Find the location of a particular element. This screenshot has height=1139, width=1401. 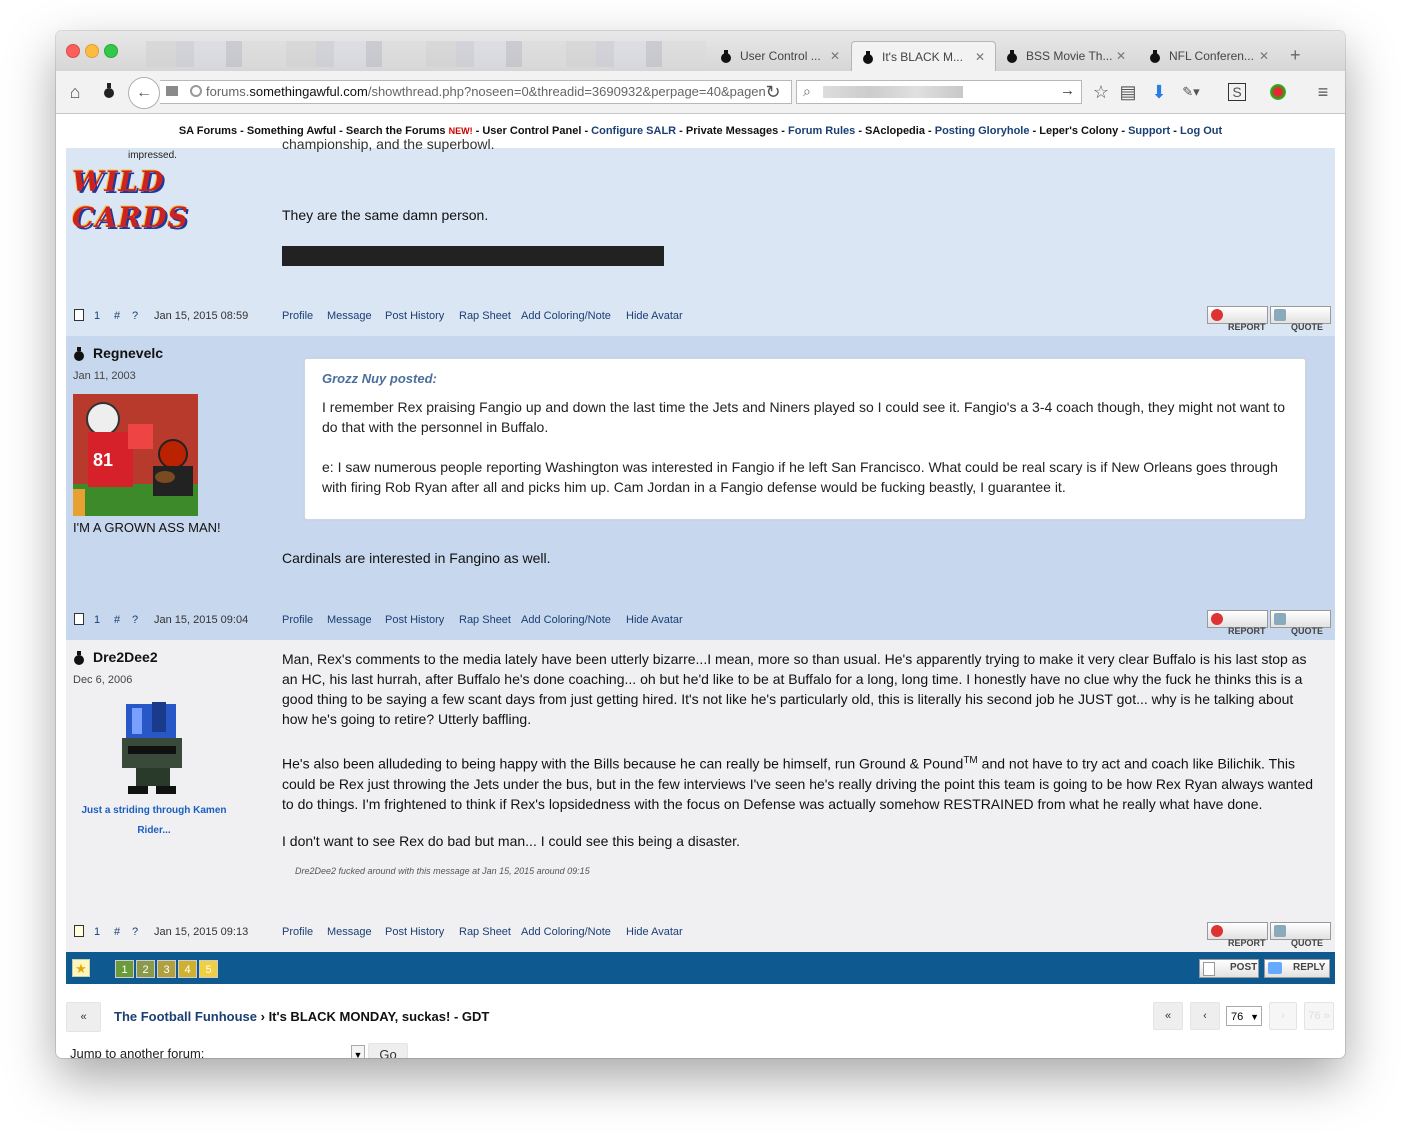

tab-bss-movie: BSS Movie Th... ✕ is located at coordinates (1066, 56).